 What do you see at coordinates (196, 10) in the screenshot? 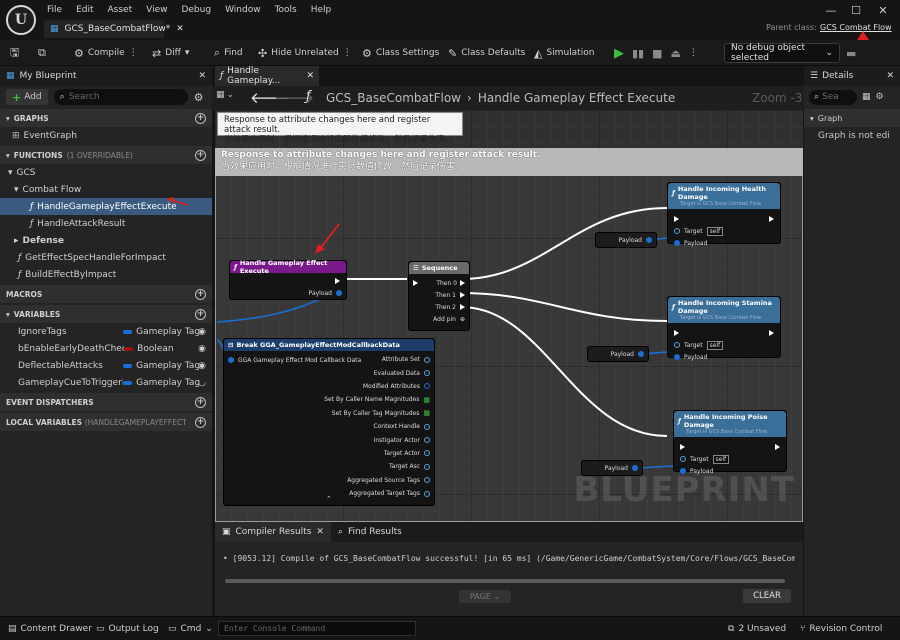
I see `menu-debug: Debug` at bounding box center [196, 10].